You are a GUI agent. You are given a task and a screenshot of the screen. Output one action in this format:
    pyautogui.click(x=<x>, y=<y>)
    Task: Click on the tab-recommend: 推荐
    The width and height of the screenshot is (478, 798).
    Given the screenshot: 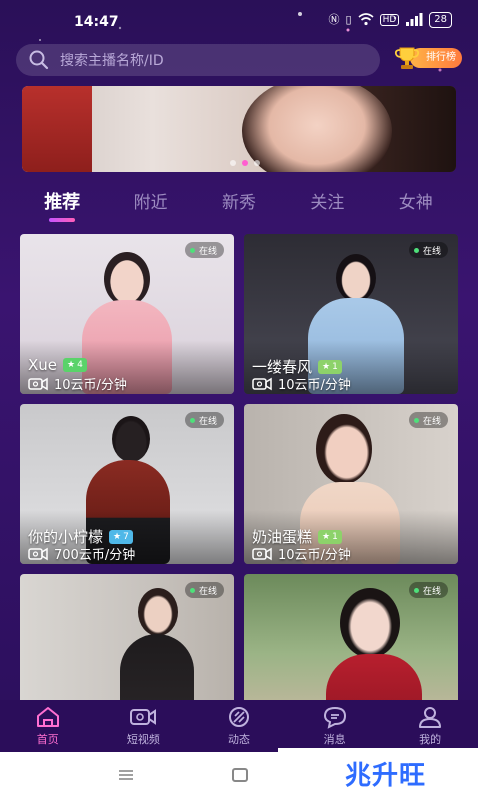 What is the action you would take?
    pyautogui.click(x=62, y=206)
    